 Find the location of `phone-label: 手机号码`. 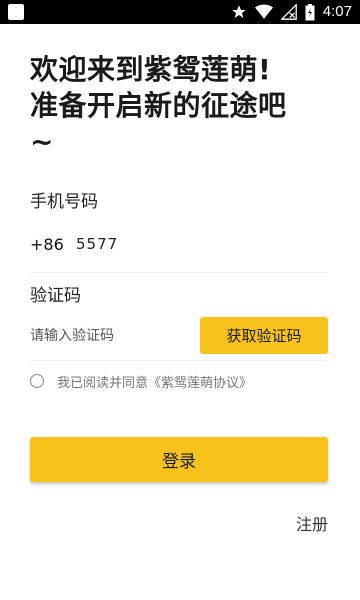

phone-label: 手机号码 is located at coordinates (64, 202).